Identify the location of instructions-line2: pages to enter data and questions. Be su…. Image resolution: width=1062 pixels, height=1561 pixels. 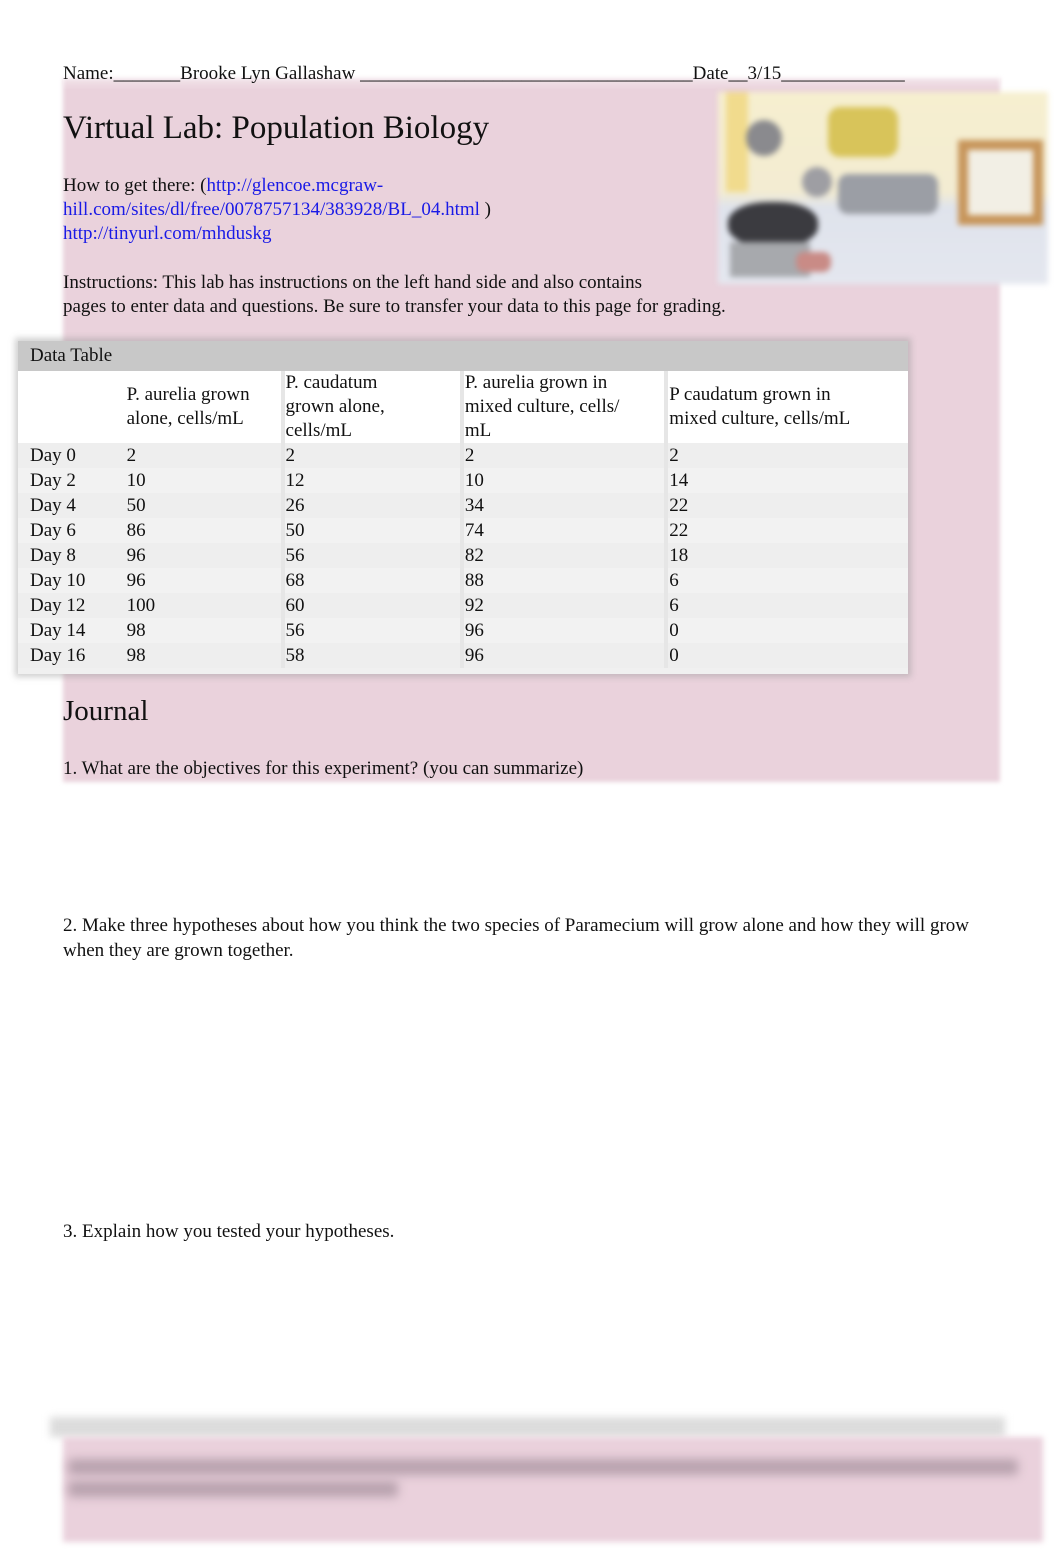
(394, 306).